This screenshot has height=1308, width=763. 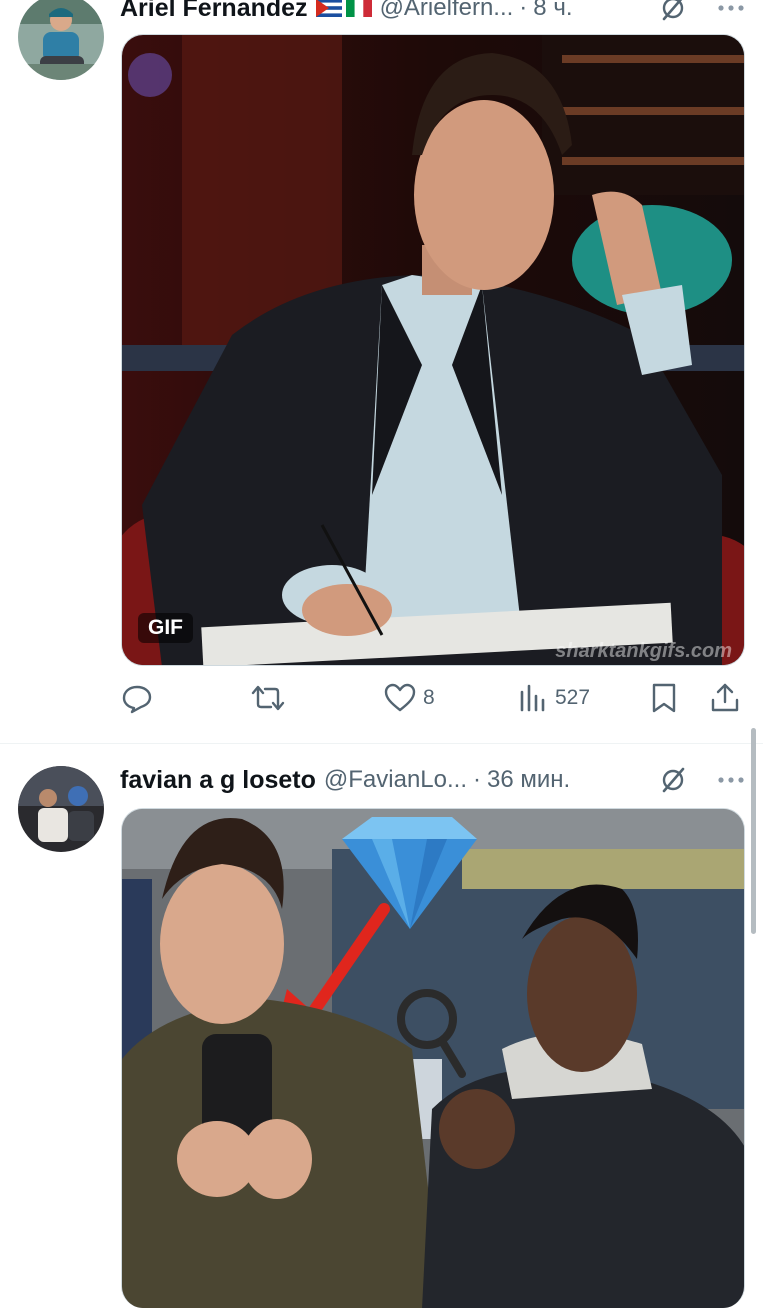 What do you see at coordinates (400, 697) in the screenshot?
I see `like-icon` at bounding box center [400, 697].